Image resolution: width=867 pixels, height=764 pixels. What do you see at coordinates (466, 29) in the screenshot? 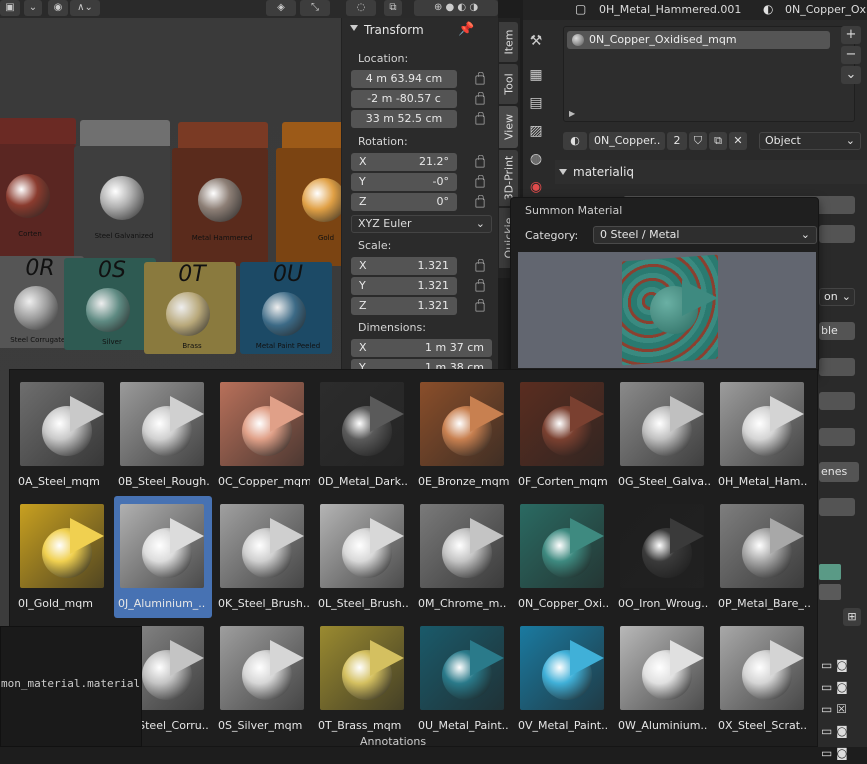
I see `pin-icon: 📌` at bounding box center [466, 29].